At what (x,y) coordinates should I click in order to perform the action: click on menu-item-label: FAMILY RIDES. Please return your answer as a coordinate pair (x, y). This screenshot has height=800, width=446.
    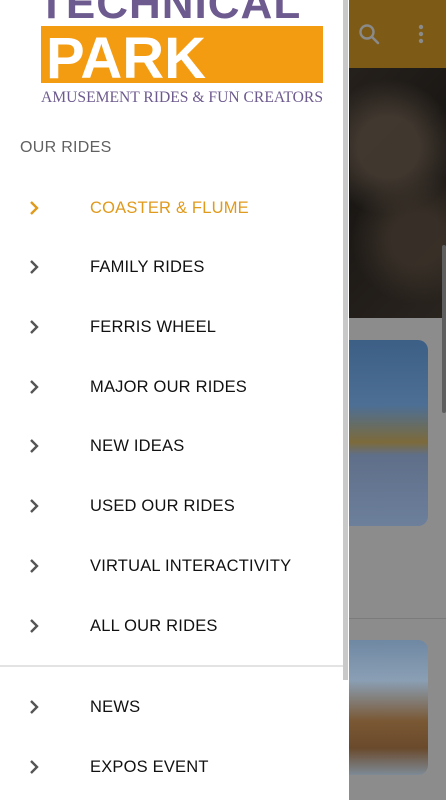
    Looking at the image, I should click on (147, 266).